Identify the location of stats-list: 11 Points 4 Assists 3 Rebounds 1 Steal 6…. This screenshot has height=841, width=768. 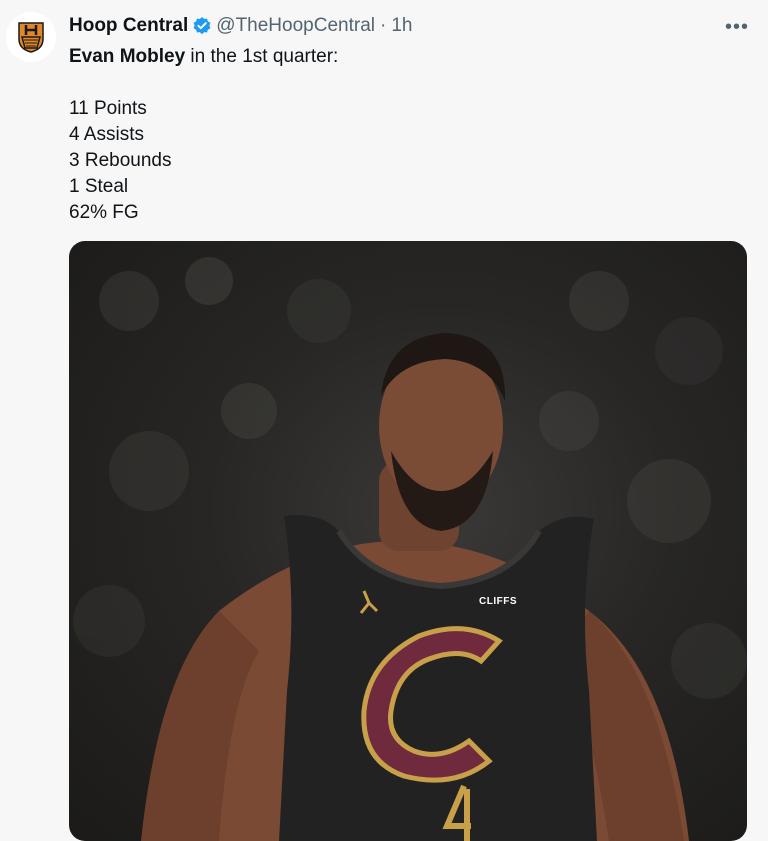
(399, 161).